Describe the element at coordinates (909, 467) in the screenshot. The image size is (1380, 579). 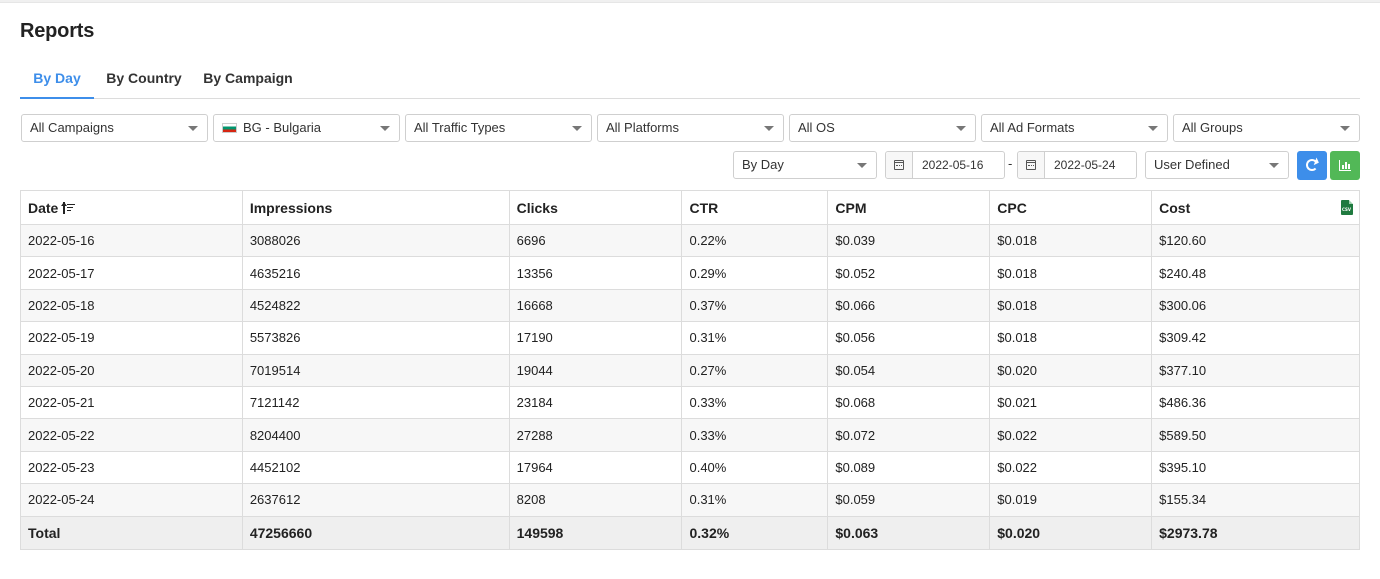
I see `table-cell: $0.089` at that location.